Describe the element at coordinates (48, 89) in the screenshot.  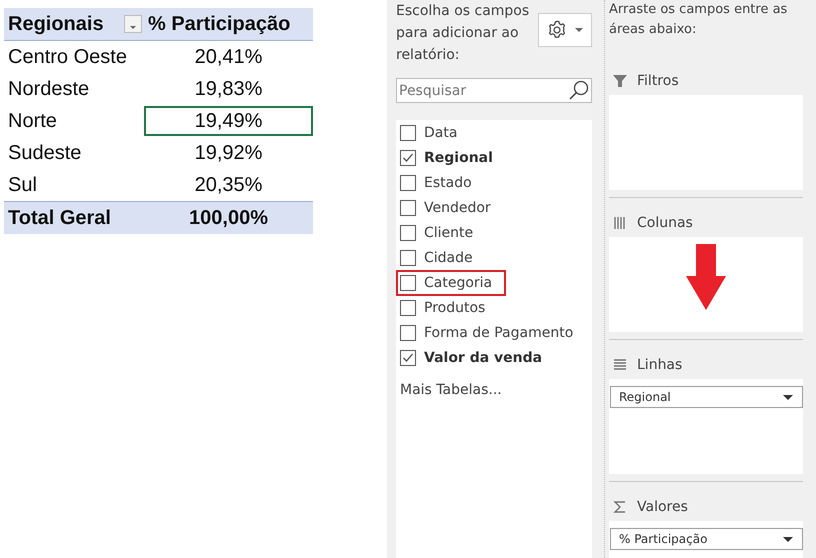
I see `table-cell-text: Nordeste` at that location.